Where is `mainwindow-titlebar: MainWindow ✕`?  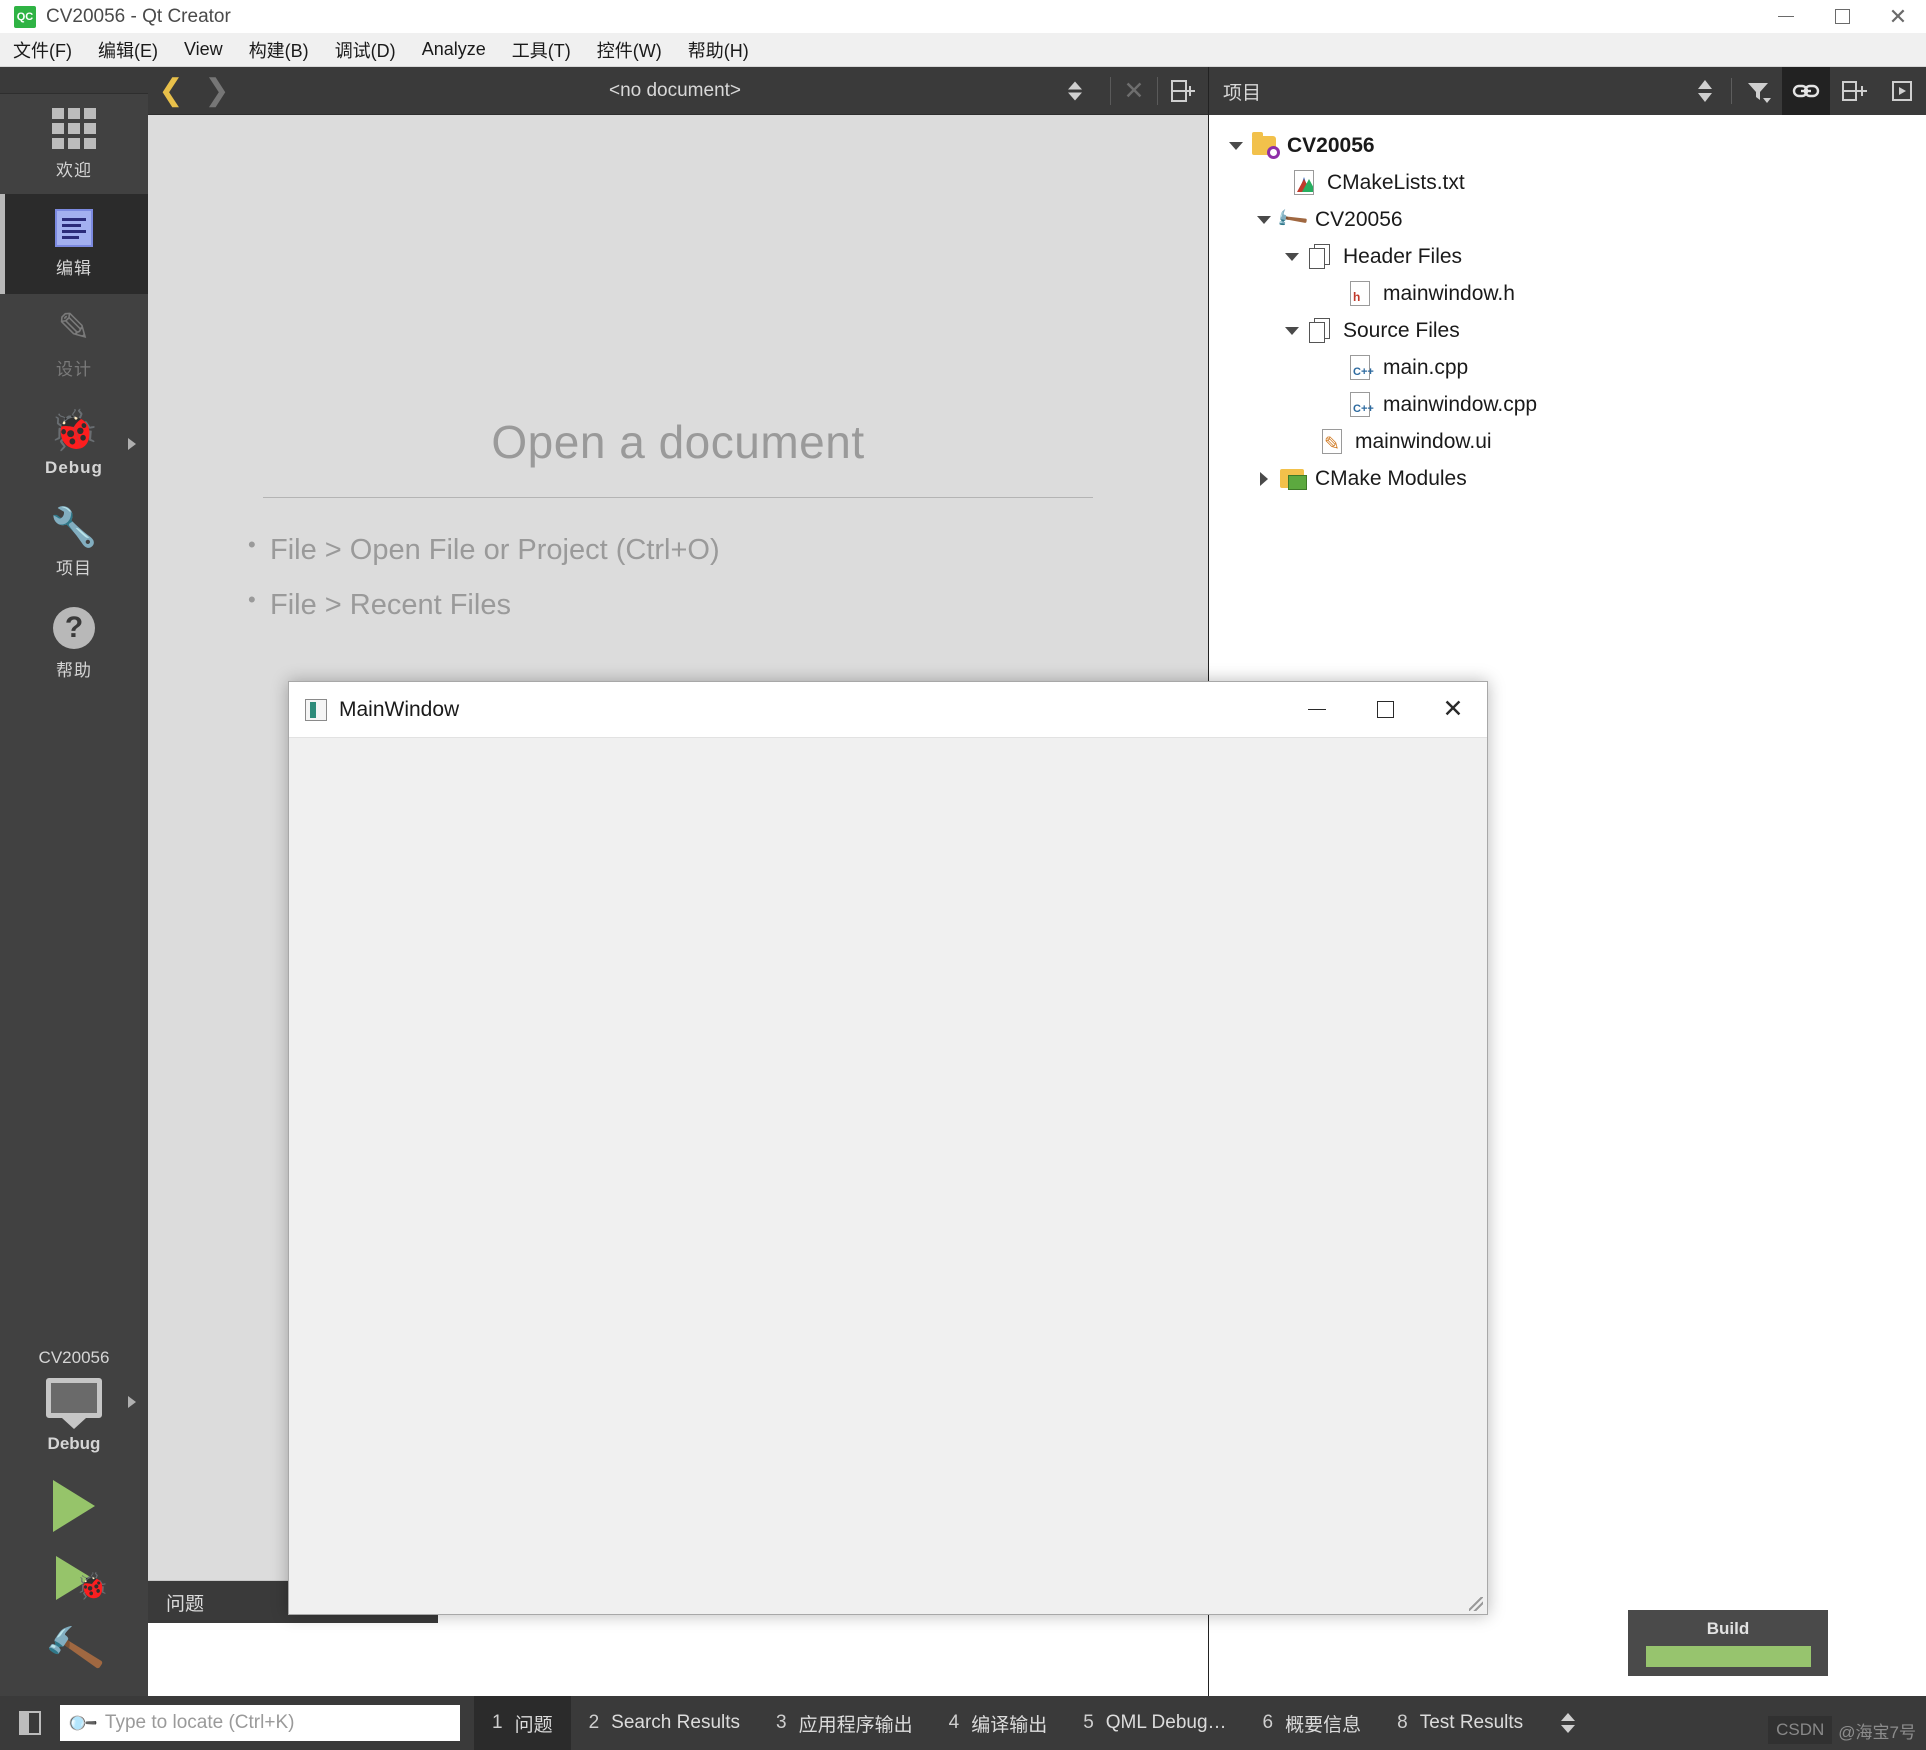 mainwindow-titlebar: MainWindow ✕ is located at coordinates (888, 710).